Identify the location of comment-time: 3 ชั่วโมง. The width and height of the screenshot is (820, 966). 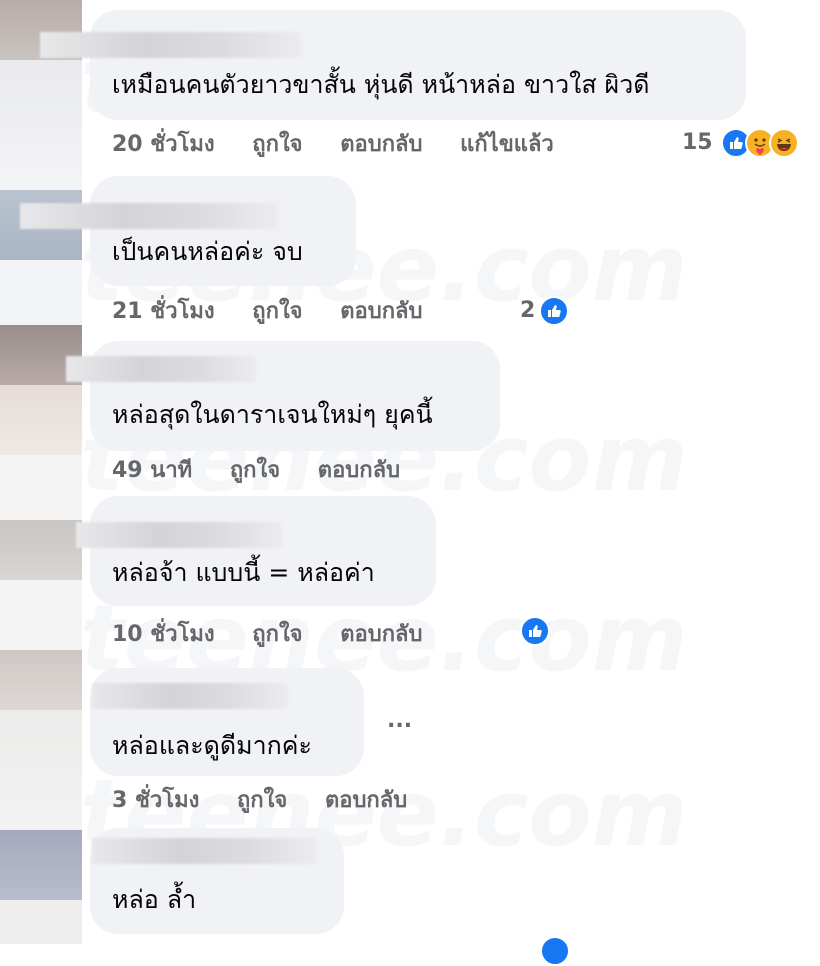
(155, 801).